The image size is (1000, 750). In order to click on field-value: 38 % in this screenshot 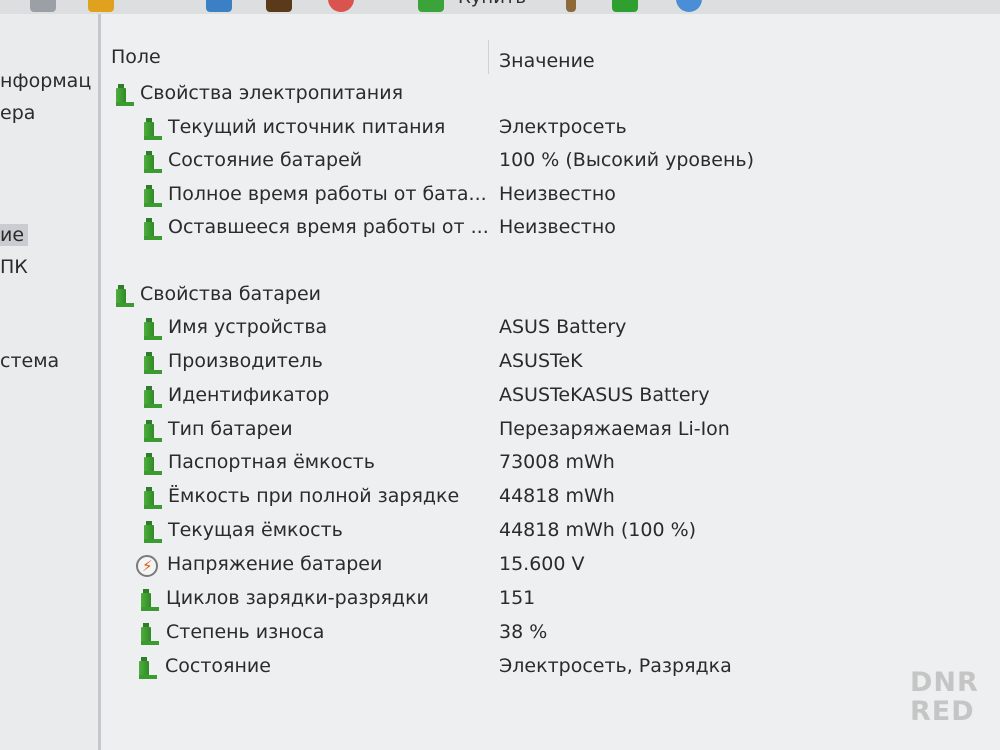, I will do `click(523, 632)`.